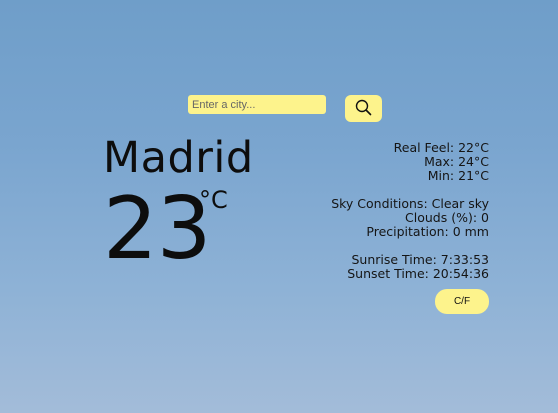 The width and height of the screenshot is (558, 413). What do you see at coordinates (427, 231) in the screenshot?
I see `precipitation: Precipitation: 0 mm` at bounding box center [427, 231].